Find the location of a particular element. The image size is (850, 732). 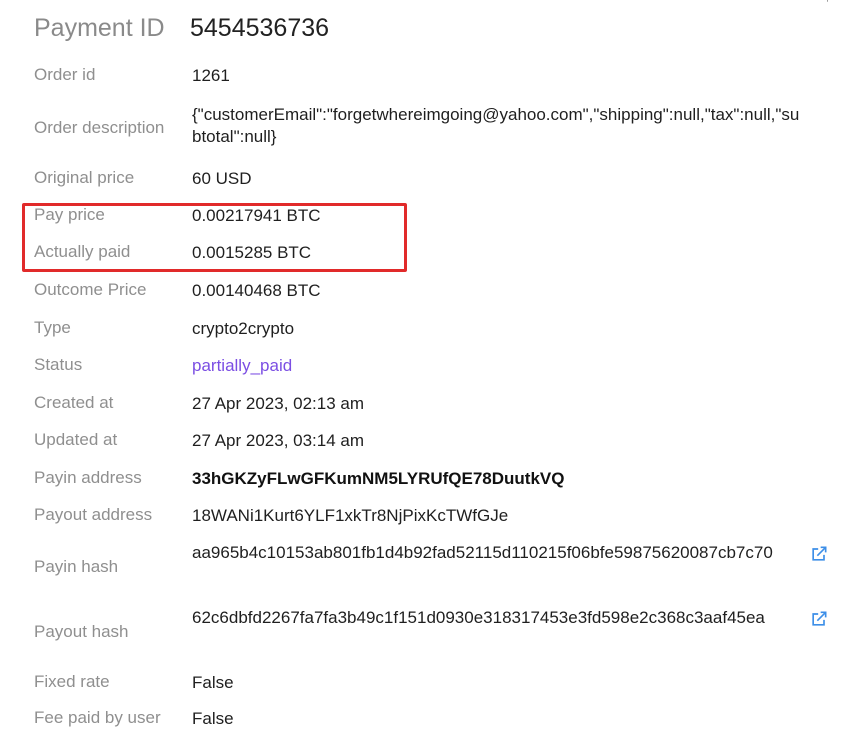

pay-price-row: Pay price 0.00217941 BTC is located at coordinates (425, 217).